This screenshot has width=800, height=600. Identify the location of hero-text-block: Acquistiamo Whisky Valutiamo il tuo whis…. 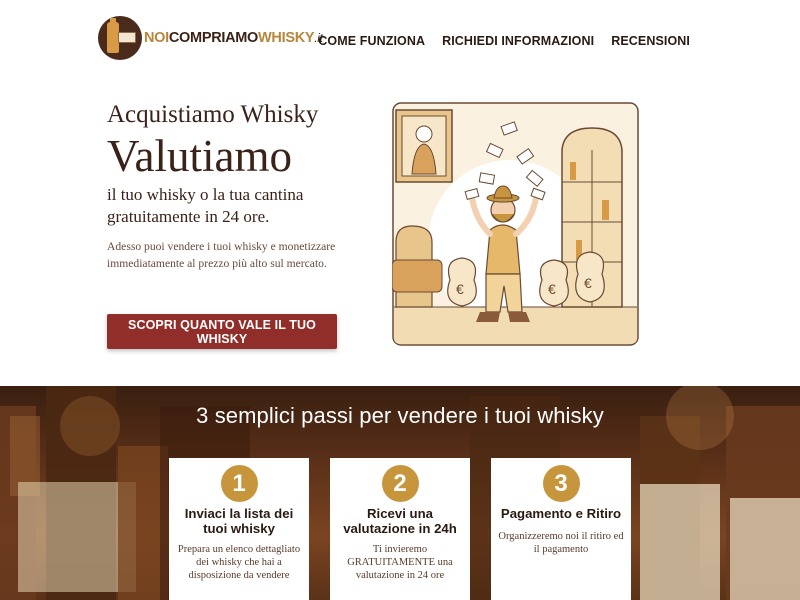
(242, 186).